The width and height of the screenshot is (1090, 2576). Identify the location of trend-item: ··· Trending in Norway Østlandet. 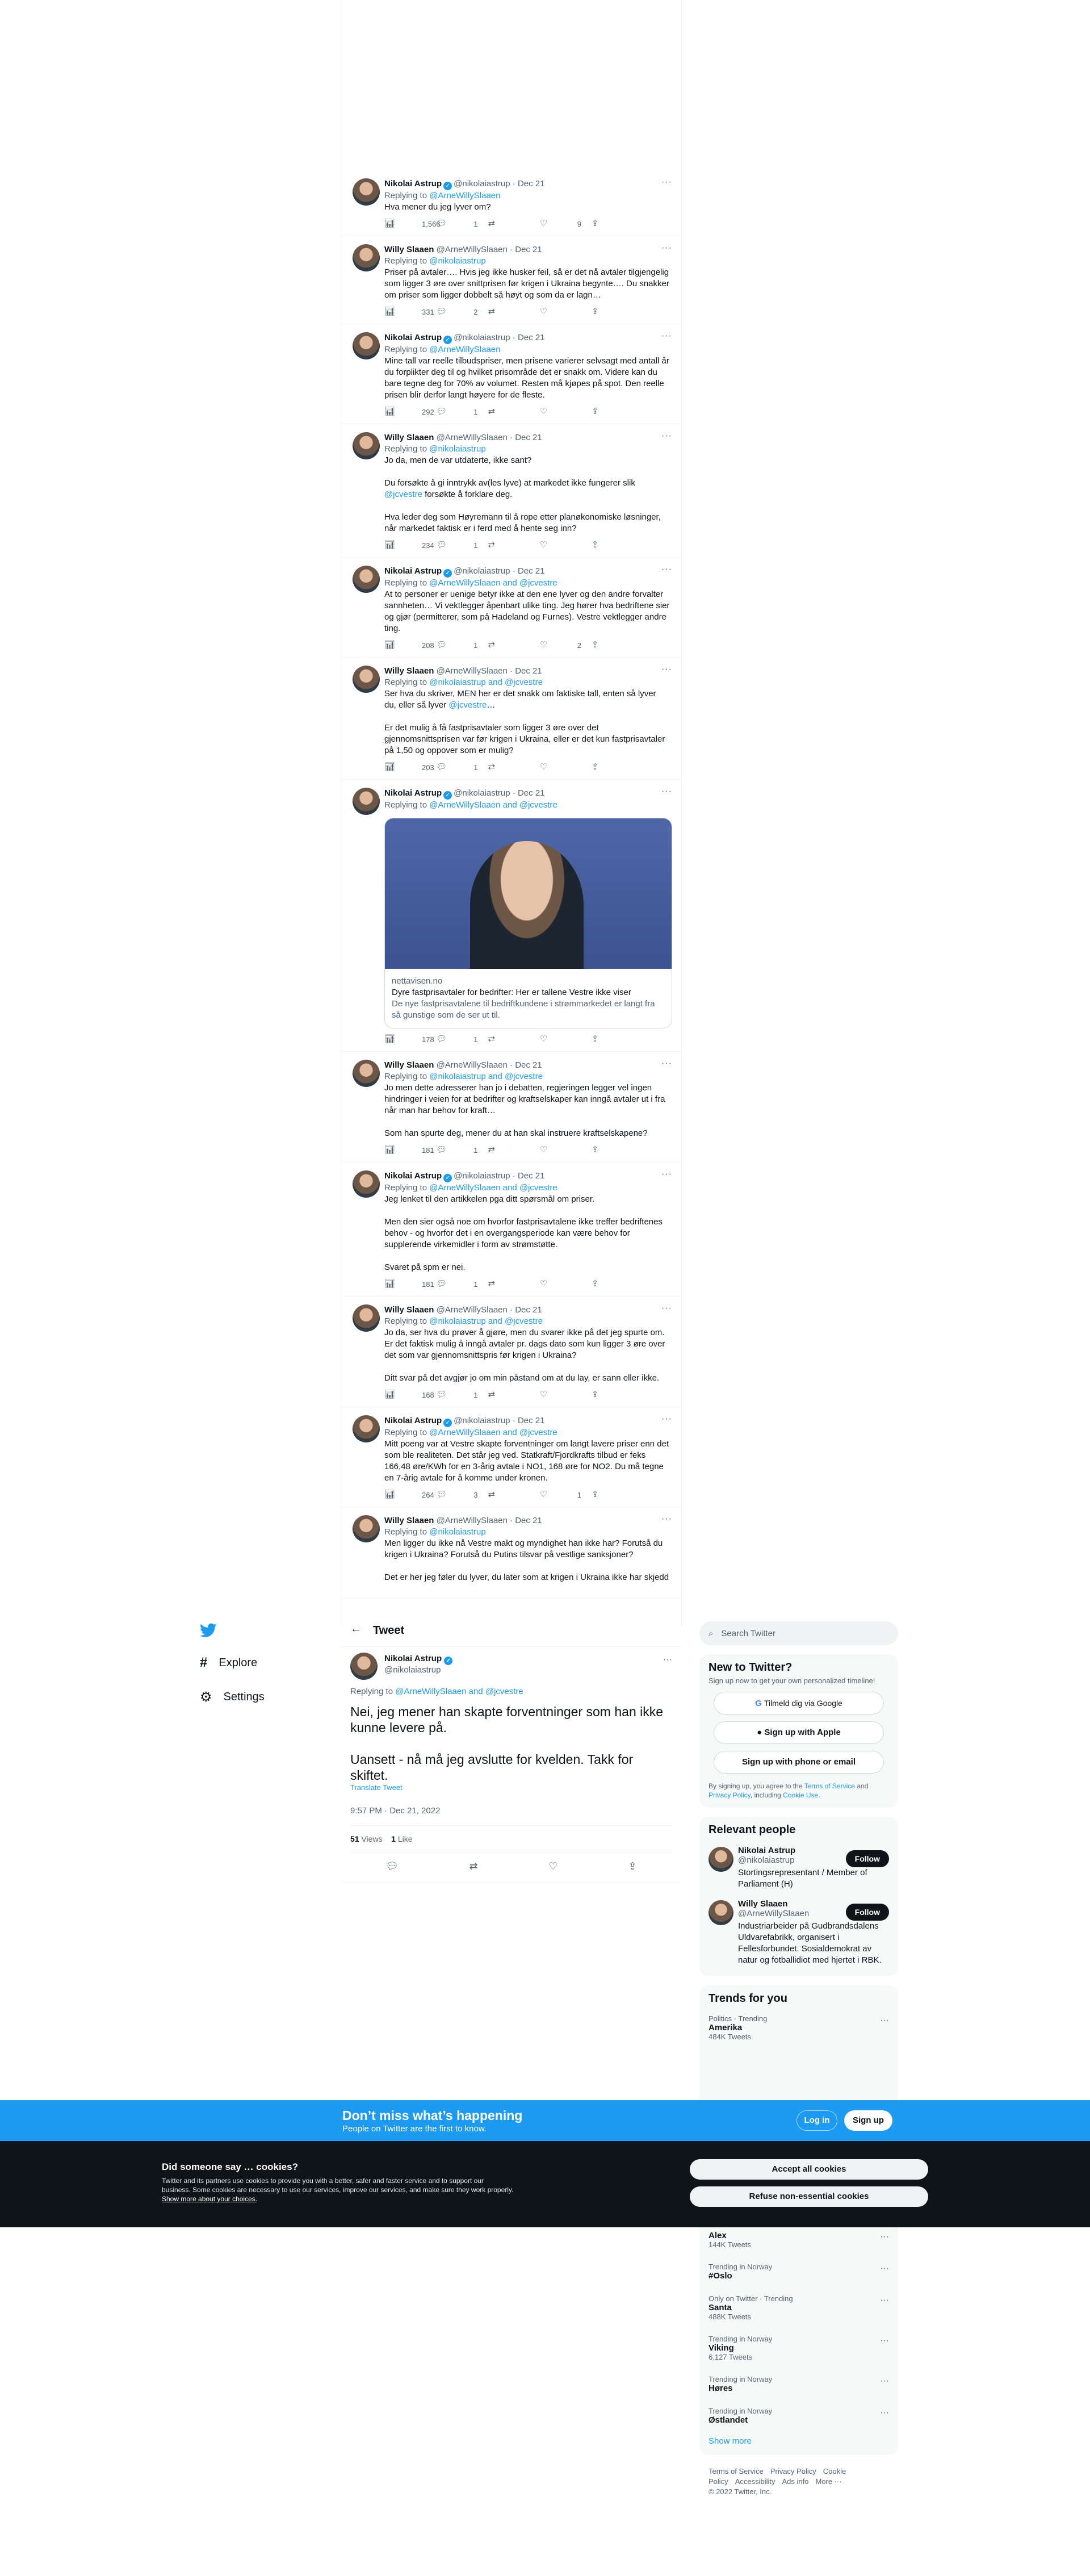
(798, 2416).